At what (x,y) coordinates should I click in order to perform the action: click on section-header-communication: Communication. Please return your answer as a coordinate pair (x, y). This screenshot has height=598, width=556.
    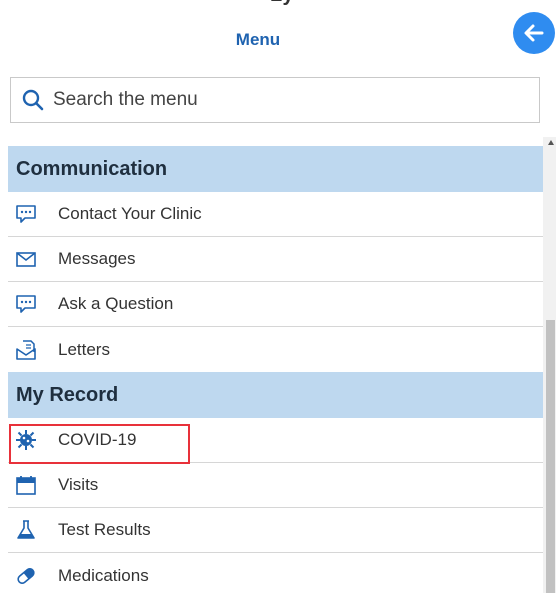
    Looking at the image, I should click on (275, 169).